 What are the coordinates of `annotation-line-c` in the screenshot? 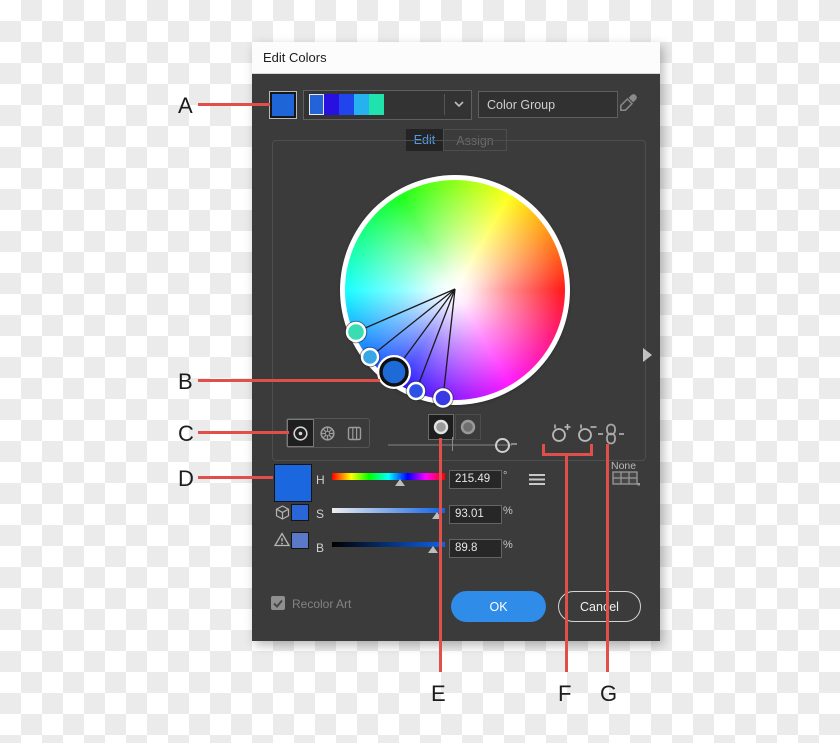 It's located at (243, 432).